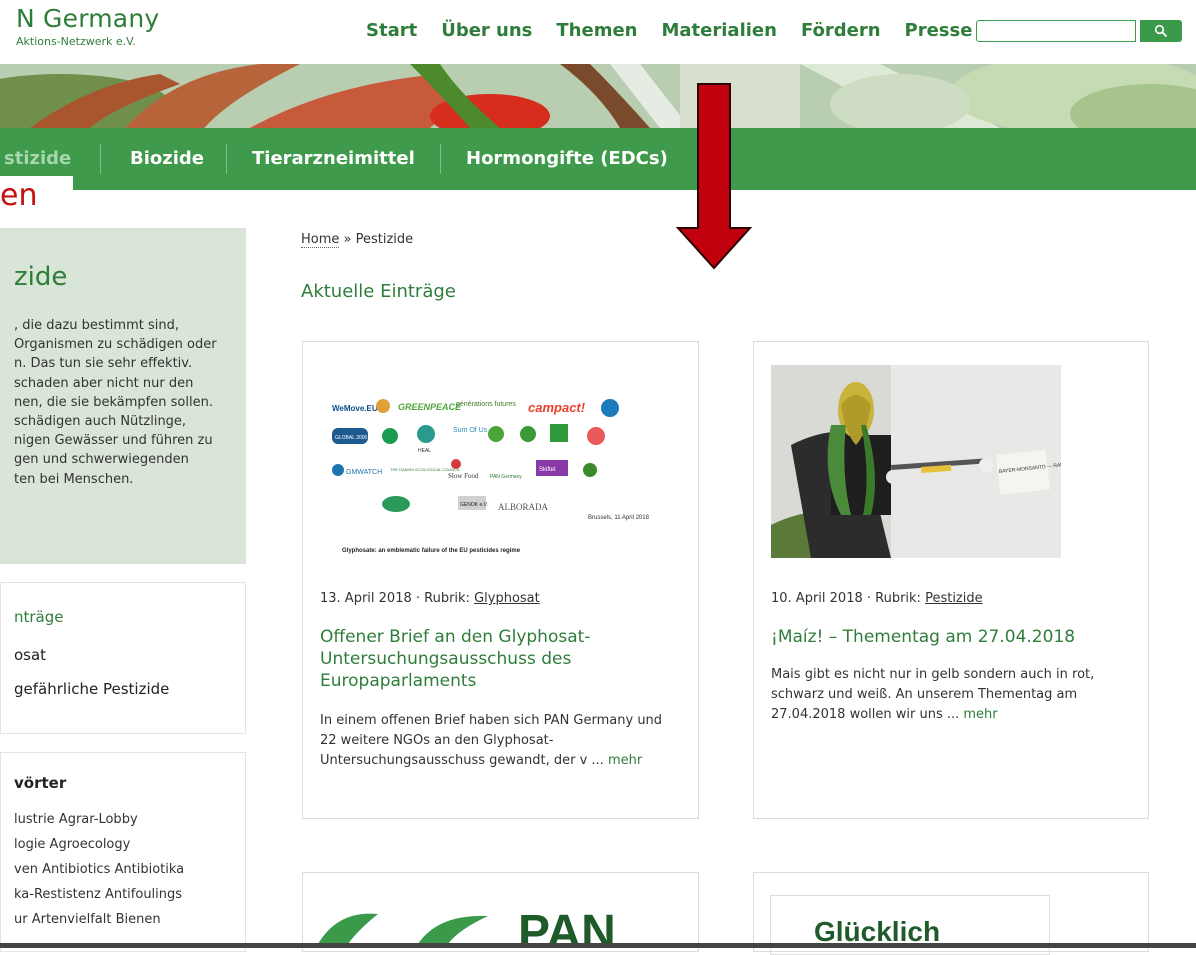 Image resolution: width=1196 pixels, height=955 pixels. Describe the element at coordinates (916, 461) in the screenshot. I see `post-image-maiz-activist: BAYER-MONSANTO — RAUS VOM ACKER` at that location.